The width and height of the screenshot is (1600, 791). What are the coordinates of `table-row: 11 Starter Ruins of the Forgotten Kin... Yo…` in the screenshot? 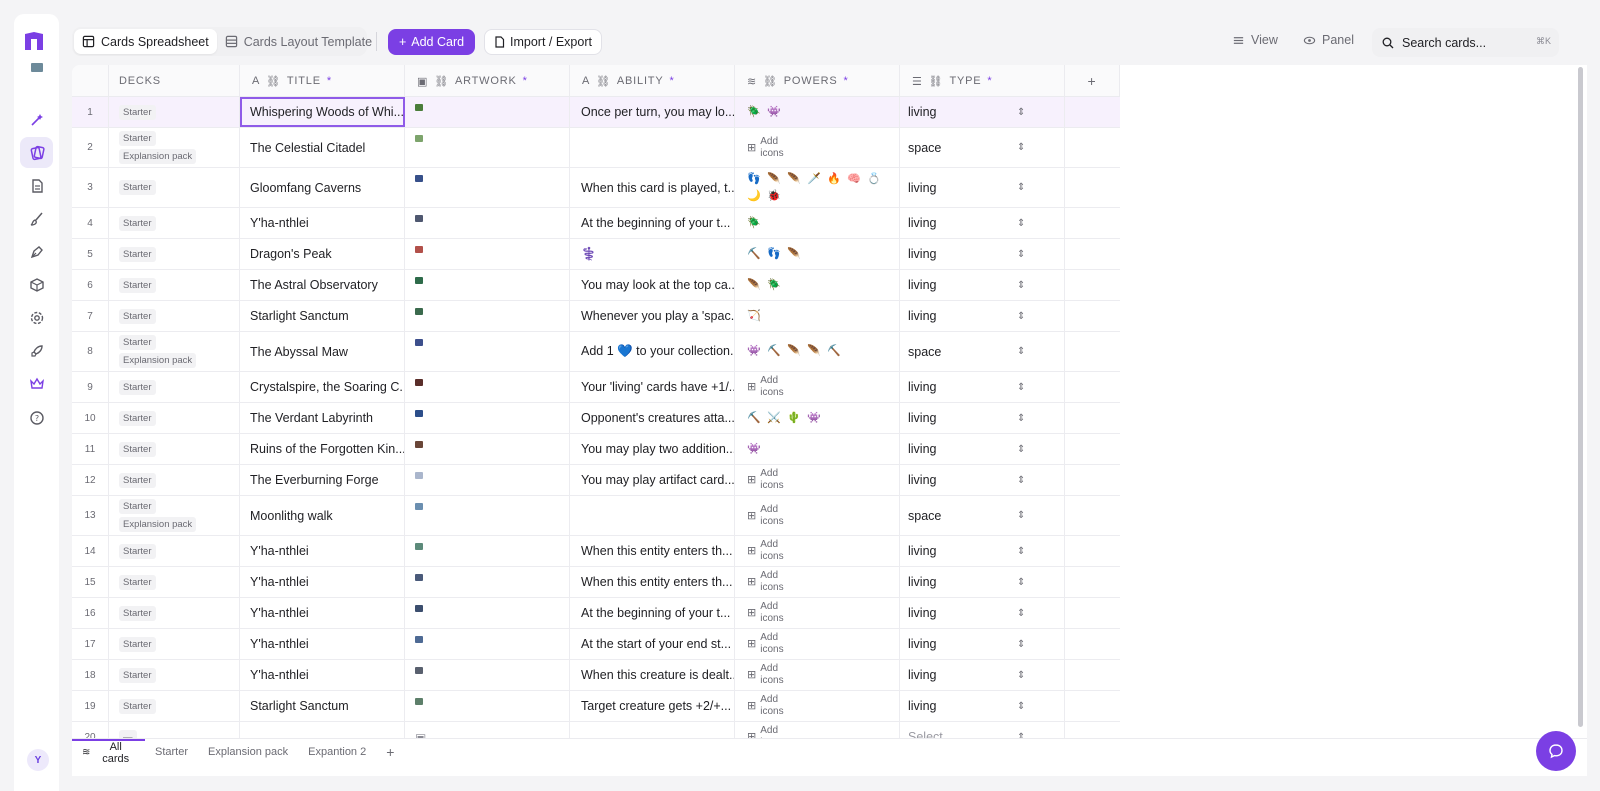 It's located at (596, 449).